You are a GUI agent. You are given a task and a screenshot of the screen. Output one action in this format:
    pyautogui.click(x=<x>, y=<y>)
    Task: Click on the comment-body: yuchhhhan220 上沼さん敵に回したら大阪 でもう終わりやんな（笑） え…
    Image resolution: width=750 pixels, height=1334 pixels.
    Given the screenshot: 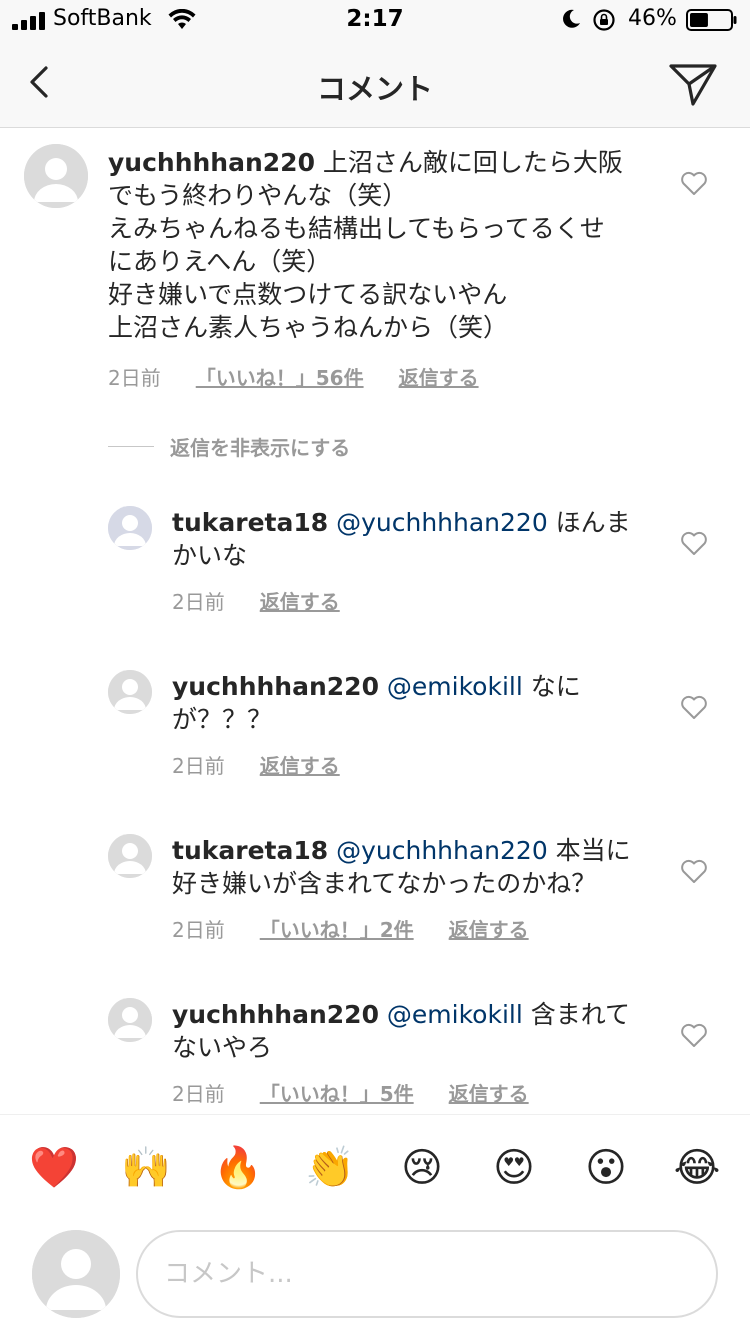 What is the action you would take?
    pyautogui.click(x=388, y=245)
    